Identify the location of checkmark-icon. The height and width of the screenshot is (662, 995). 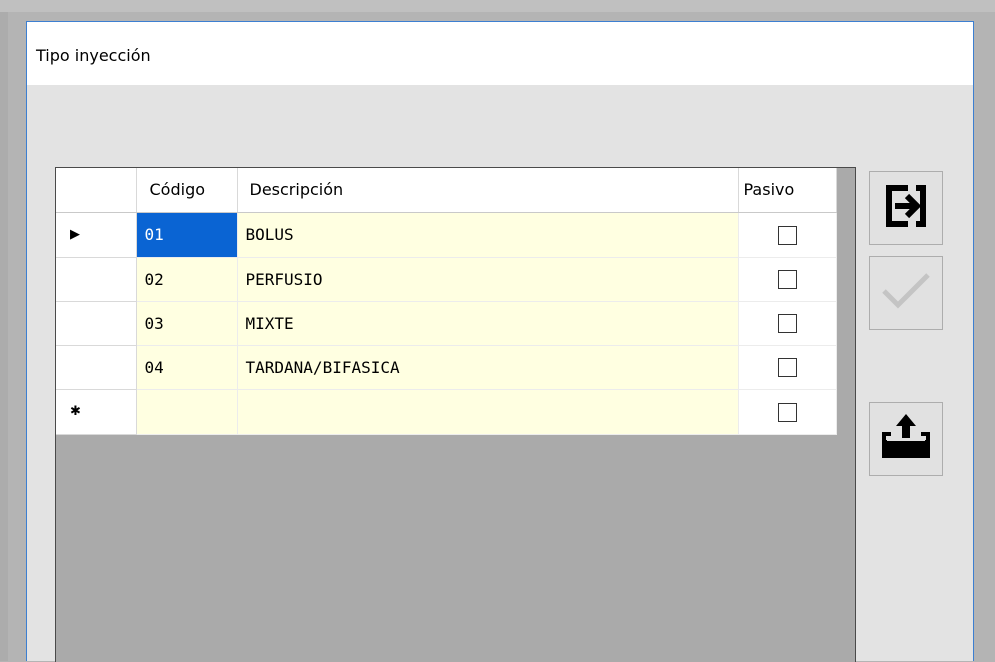
(906, 293).